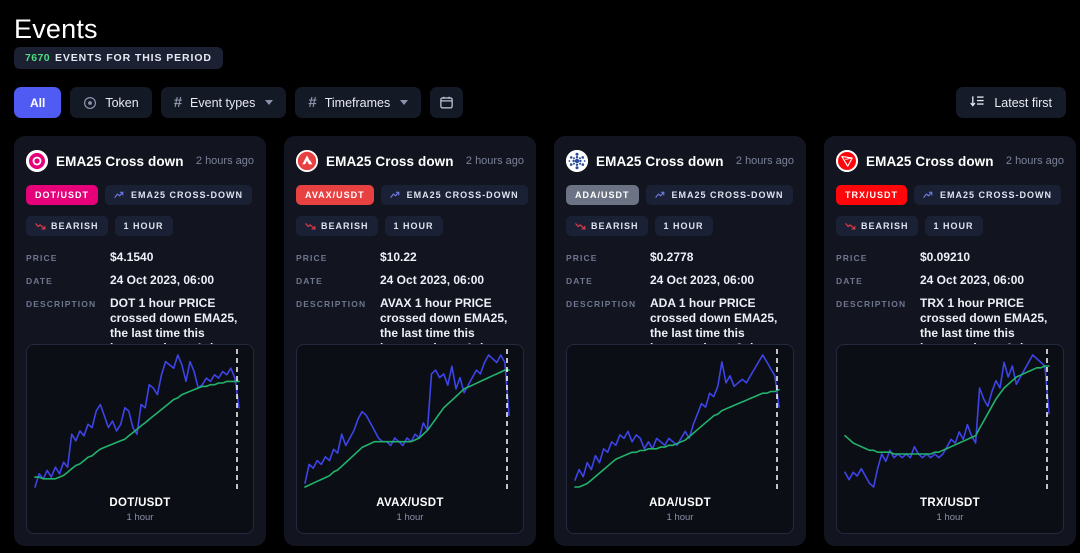  What do you see at coordinates (90, 103) in the screenshot?
I see `target-icon` at bounding box center [90, 103].